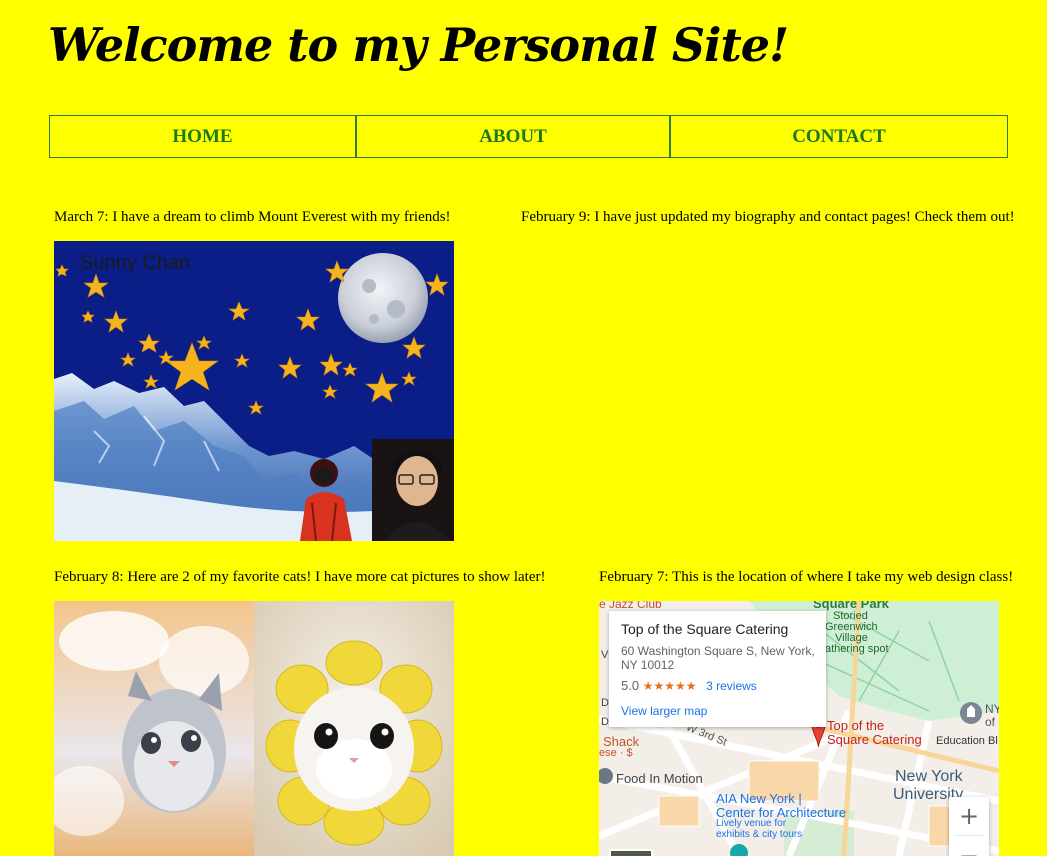  I want to click on zoom-in-button: +, so click(969, 816).